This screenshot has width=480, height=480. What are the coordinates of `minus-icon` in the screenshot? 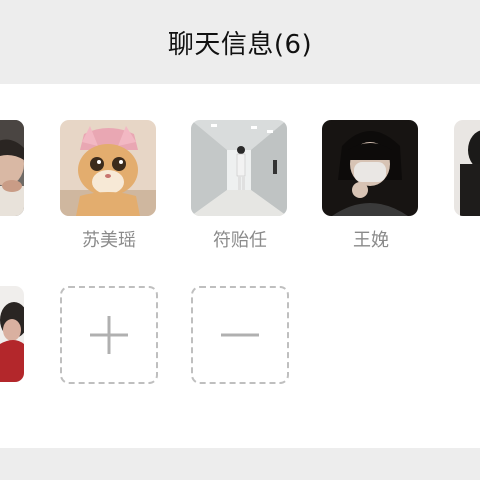 It's located at (240, 335).